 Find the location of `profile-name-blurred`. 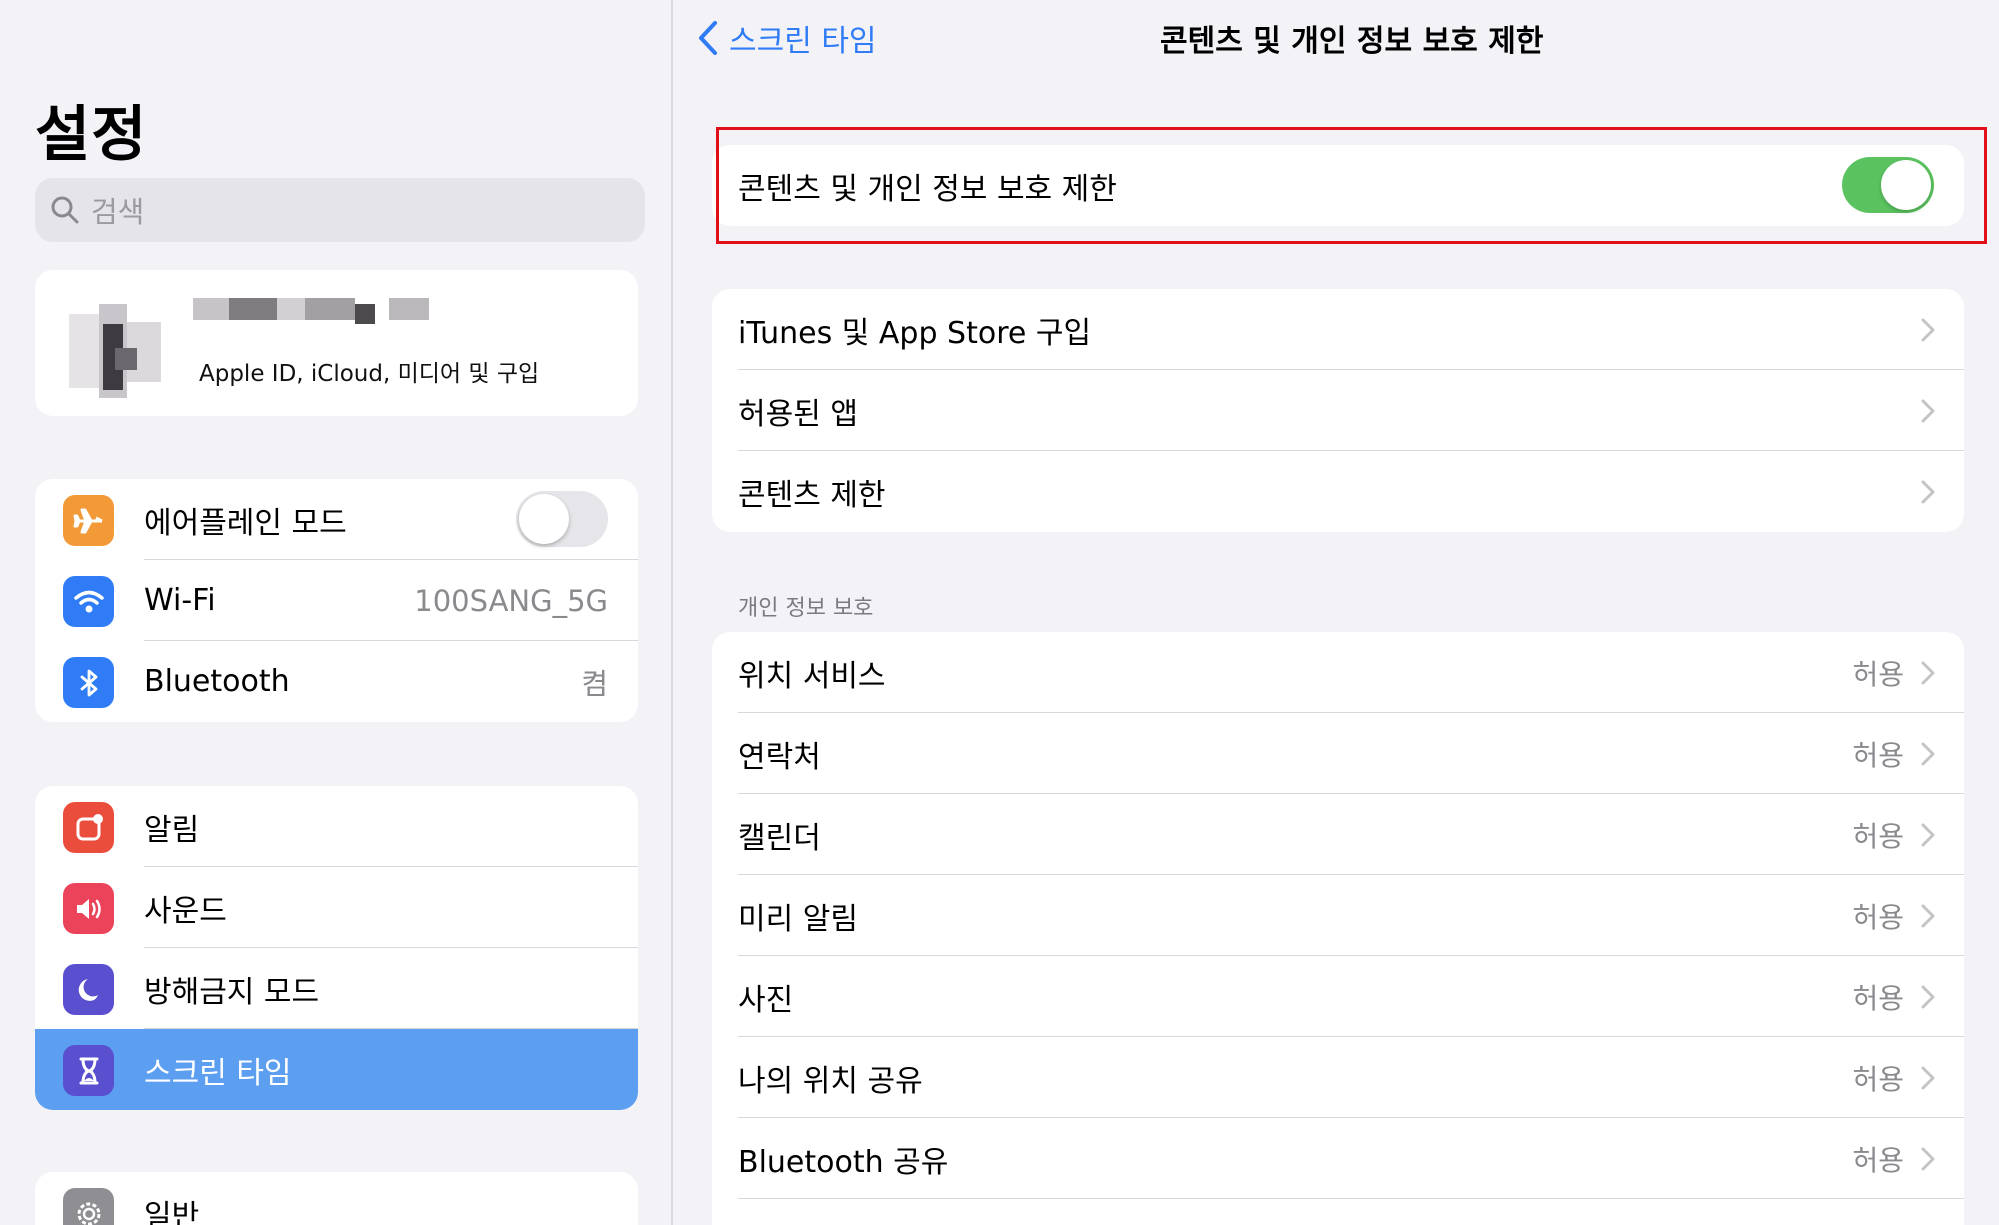

profile-name-blurred is located at coordinates (323, 310).